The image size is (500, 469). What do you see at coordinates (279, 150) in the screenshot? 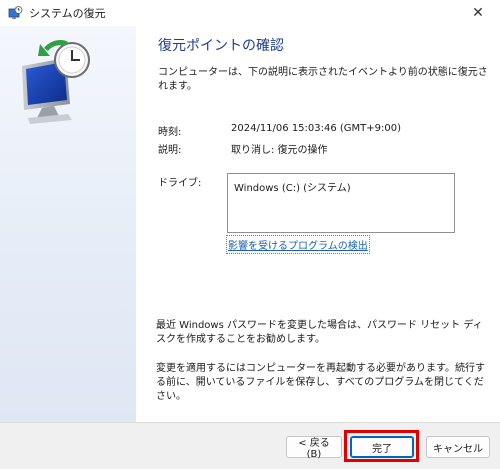
I see `description-value: 取り消し: 復元の操作` at bounding box center [279, 150].